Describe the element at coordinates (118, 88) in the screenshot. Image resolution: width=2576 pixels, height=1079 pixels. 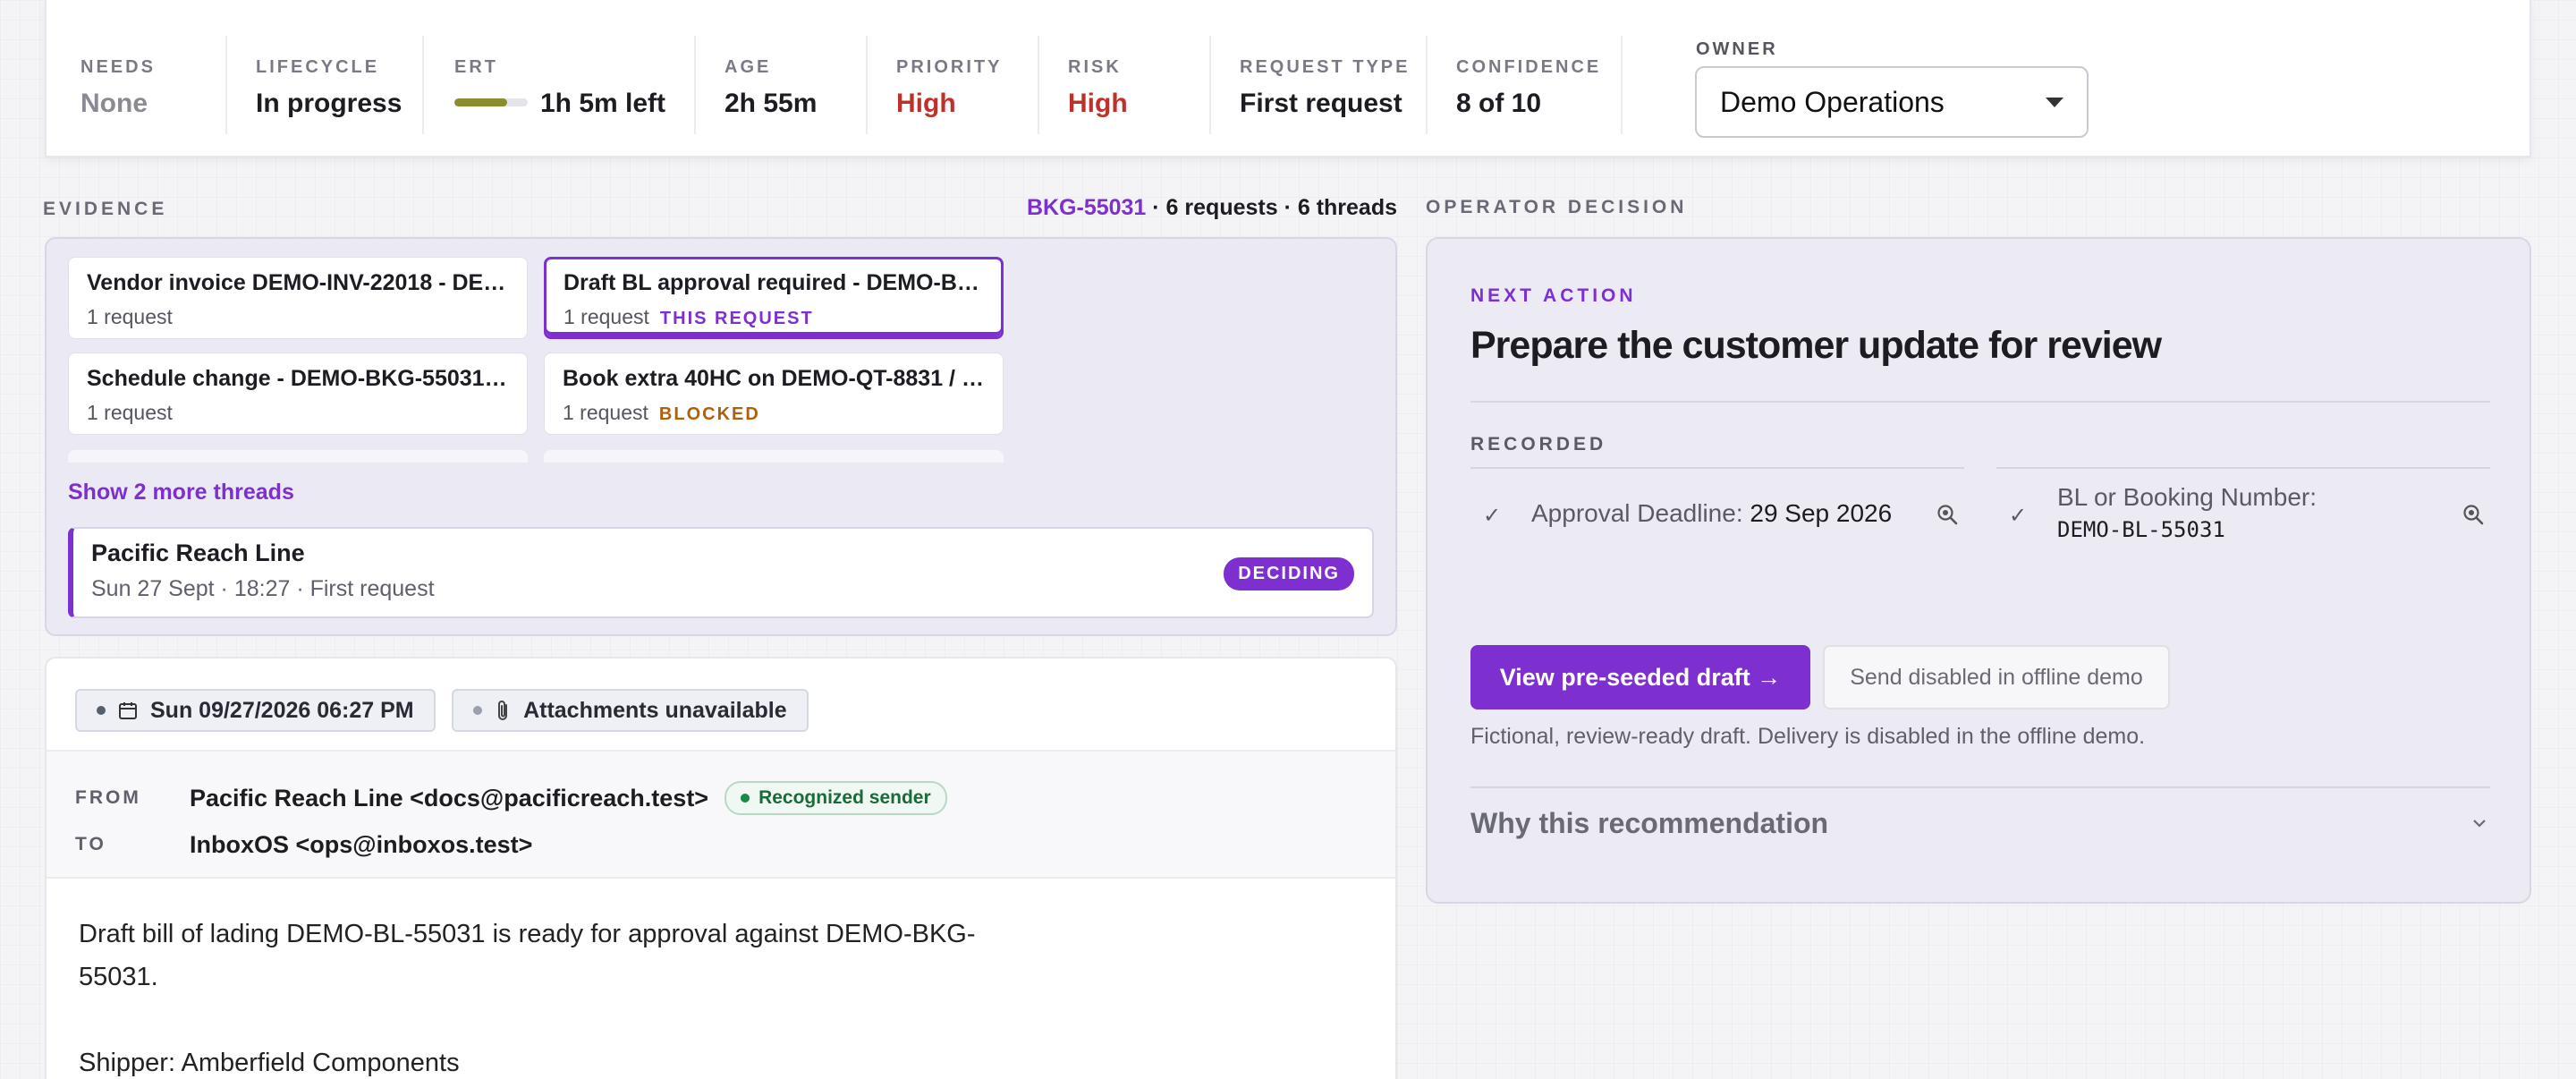
I see `stat-needs: NEEDS None` at that location.